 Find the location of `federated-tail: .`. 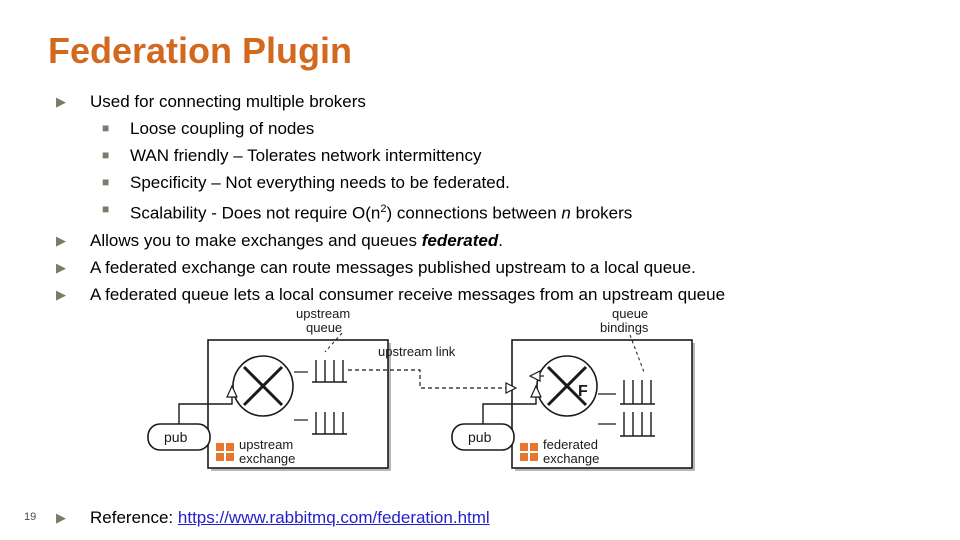

federated-tail: . is located at coordinates (500, 240).